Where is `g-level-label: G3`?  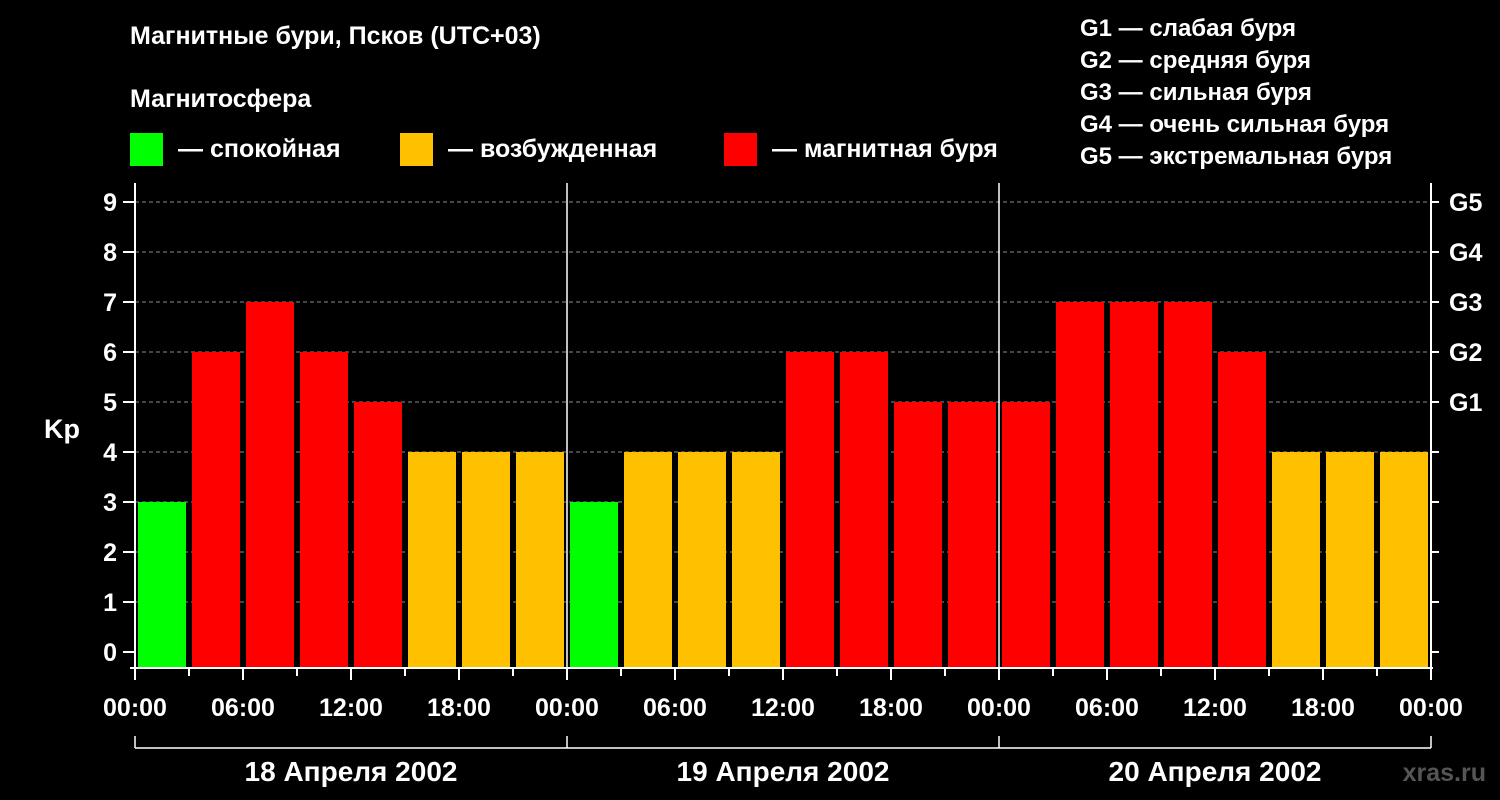
g-level-label: G3 is located at coordinates (1465, 303).